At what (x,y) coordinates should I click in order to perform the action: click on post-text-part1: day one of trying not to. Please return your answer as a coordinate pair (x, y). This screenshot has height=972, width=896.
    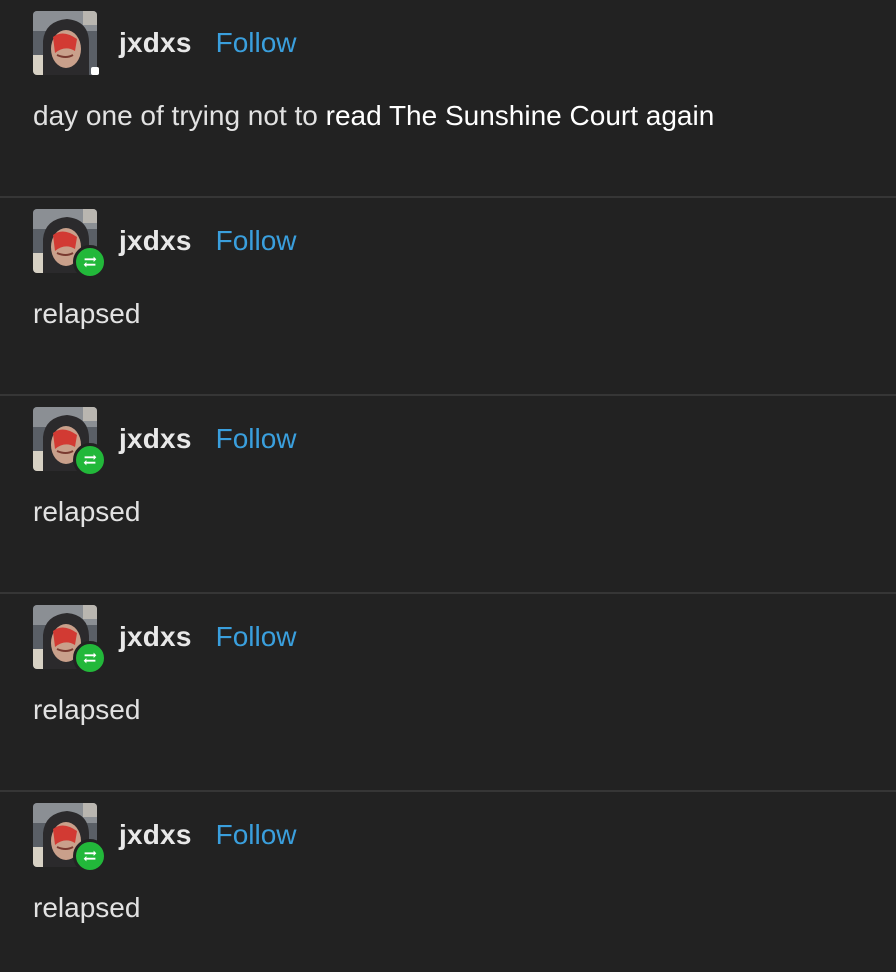
    Looking at the image, I should click on (179, 115).